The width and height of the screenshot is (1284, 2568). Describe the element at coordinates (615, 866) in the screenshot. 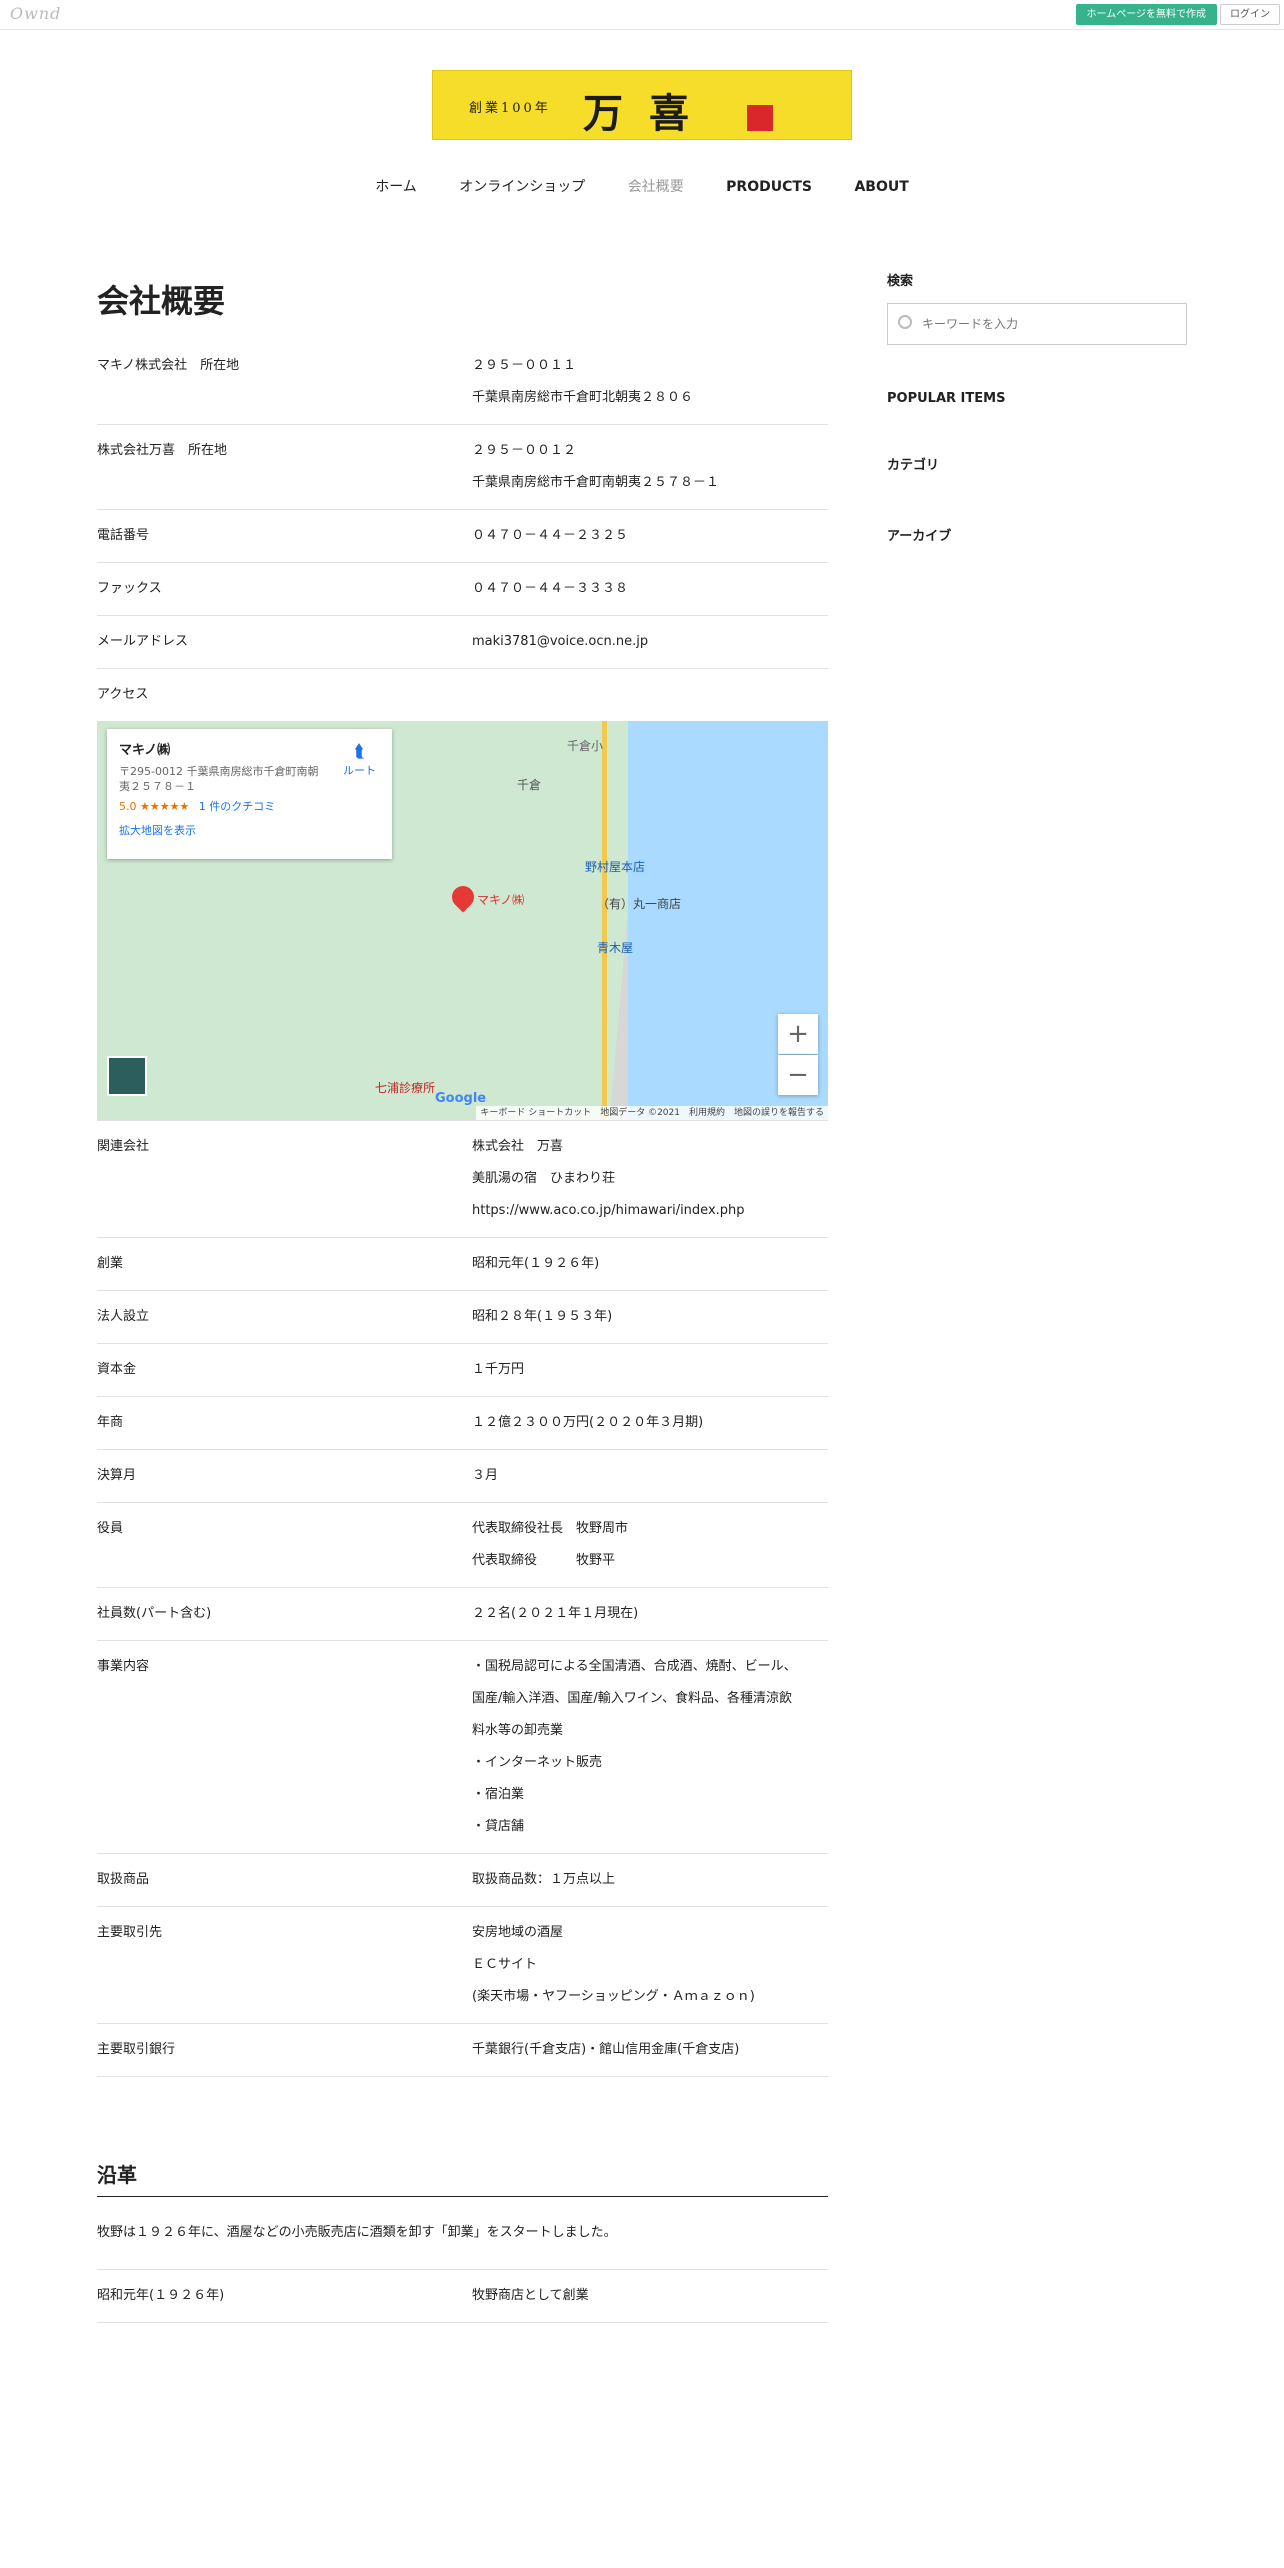

I see `map-poi-nomuraya: 野村屋本店` at that location.